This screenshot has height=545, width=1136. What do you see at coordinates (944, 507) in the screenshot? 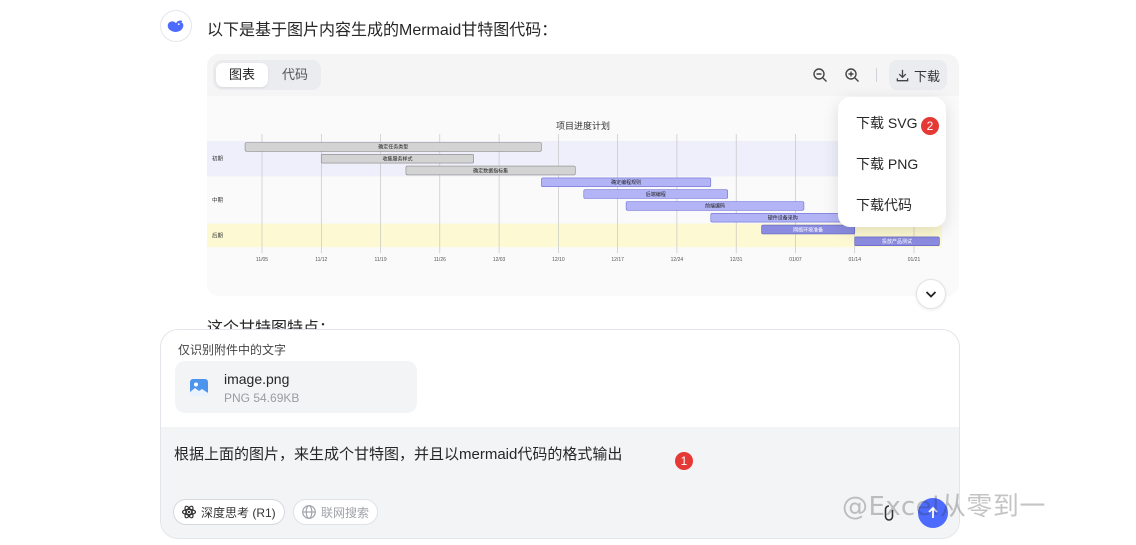
I see `watermark: @Excel从零到一` at bounding box center [944, 507].